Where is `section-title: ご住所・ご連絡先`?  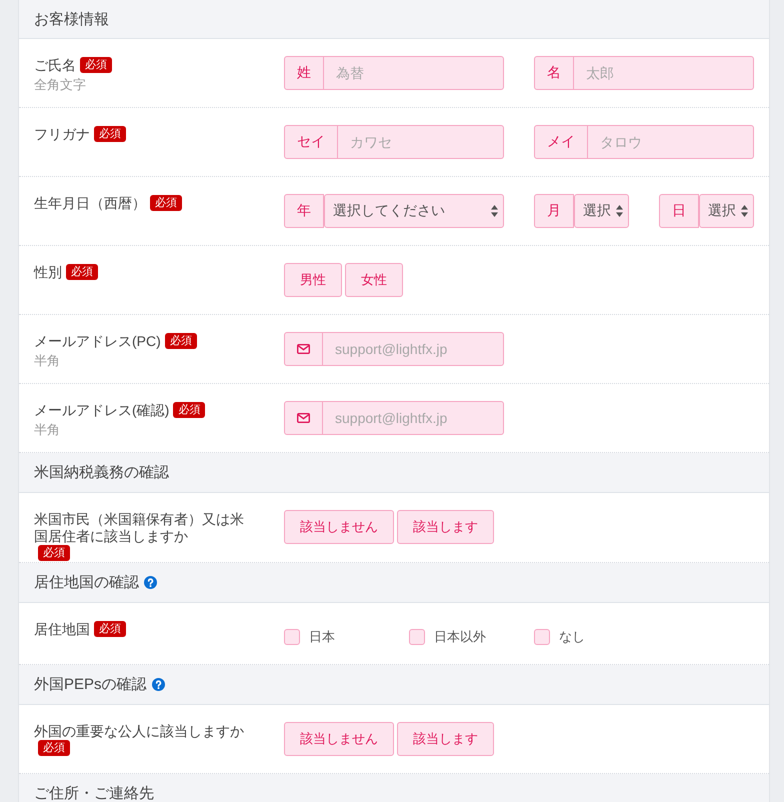
section-title: ご住所・ご連絡先 is located at coordinates (94, 793).